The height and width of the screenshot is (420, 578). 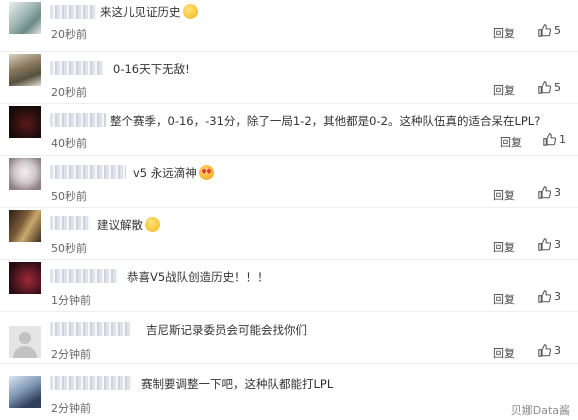 What do you see at coordinates (289, 234) in the screenshot?
I see `comment-item: 建议解散 50秒前 回复 3` at bounding box center [289, 234].